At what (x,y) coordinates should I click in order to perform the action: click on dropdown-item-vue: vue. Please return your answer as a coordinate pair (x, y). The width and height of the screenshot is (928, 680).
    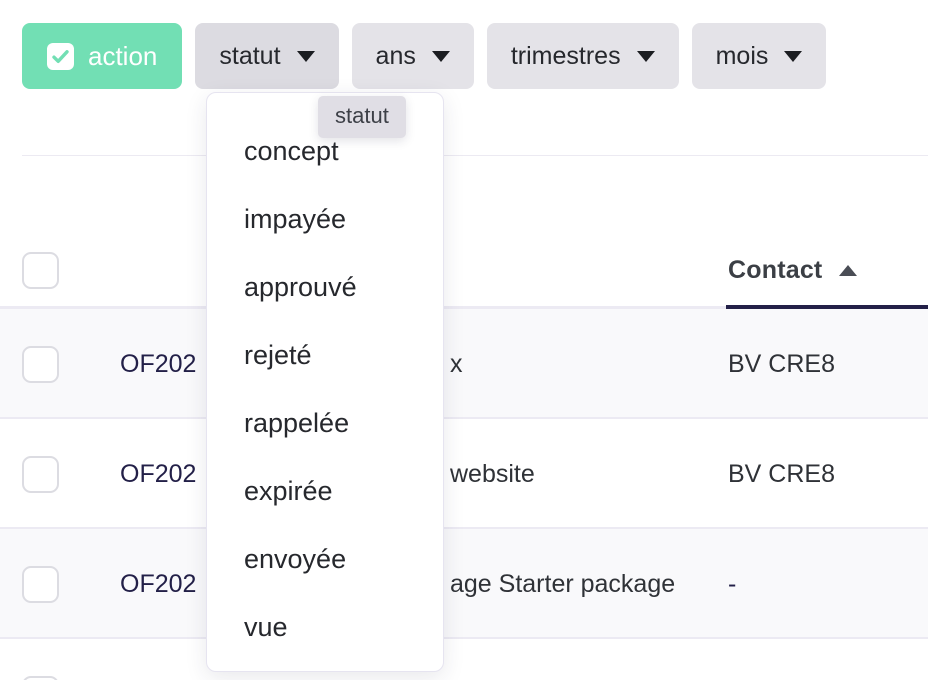
    Looking at the image, I should click on (325, 627).